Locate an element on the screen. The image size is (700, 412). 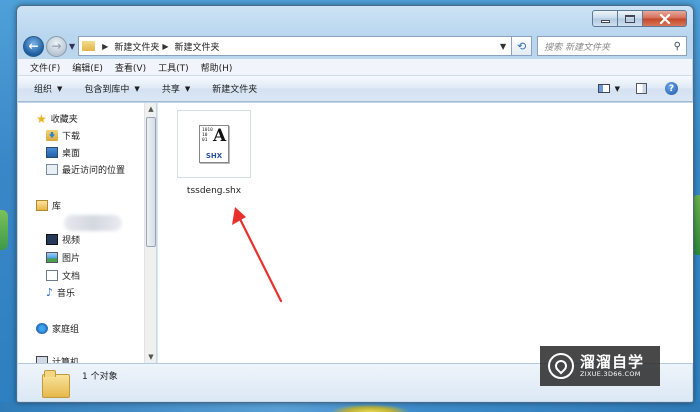
blurred-item is located at coordinates (93, 223).